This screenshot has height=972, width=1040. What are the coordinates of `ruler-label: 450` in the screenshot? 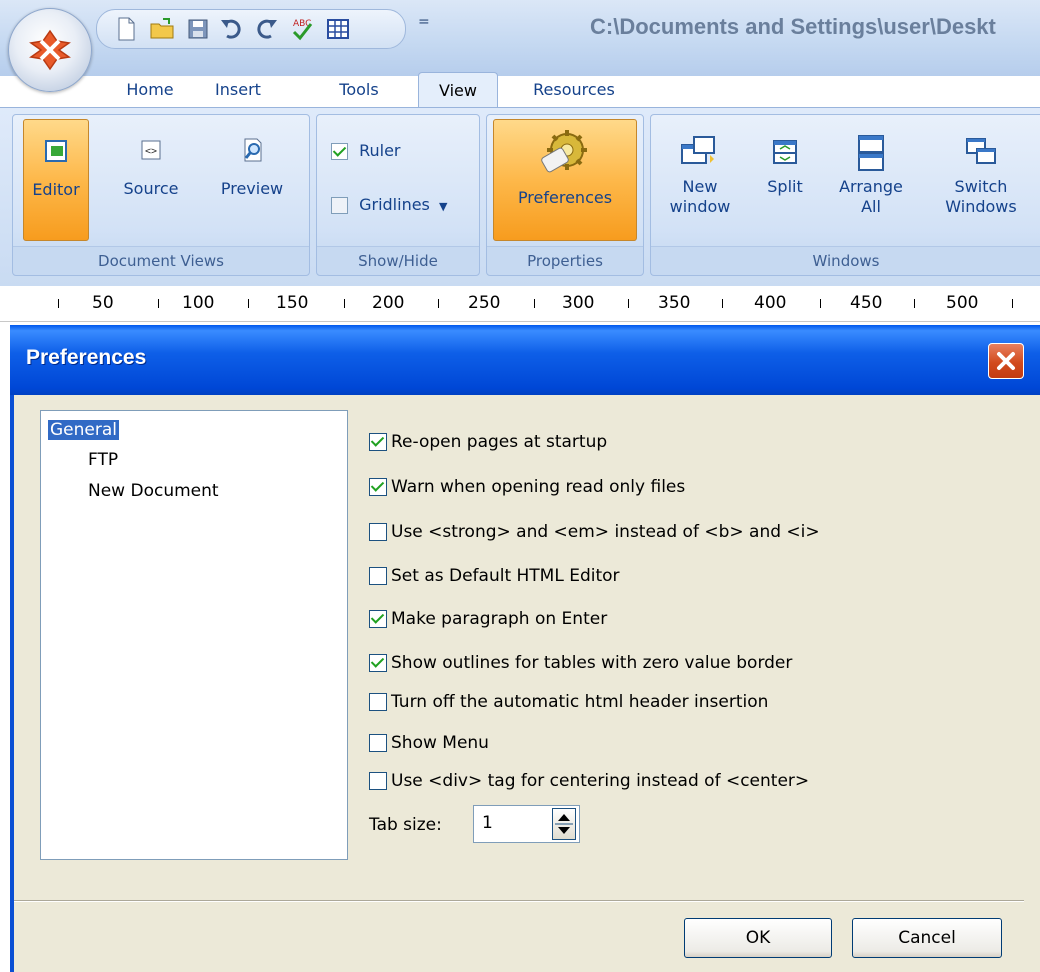 It's located at (866, 303).